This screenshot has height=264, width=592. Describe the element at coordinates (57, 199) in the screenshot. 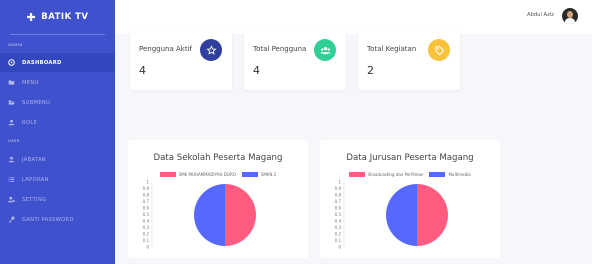

I see `sidebar-item-setting: SETTING` at that location.